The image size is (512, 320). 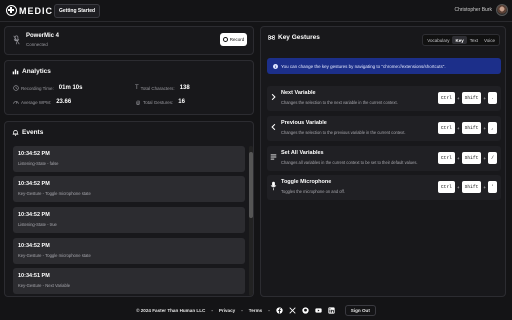 What do you see at coordinates (331, 310) in the screenshot?
I see `linkedin-icon` at bounding box center [331, 310].